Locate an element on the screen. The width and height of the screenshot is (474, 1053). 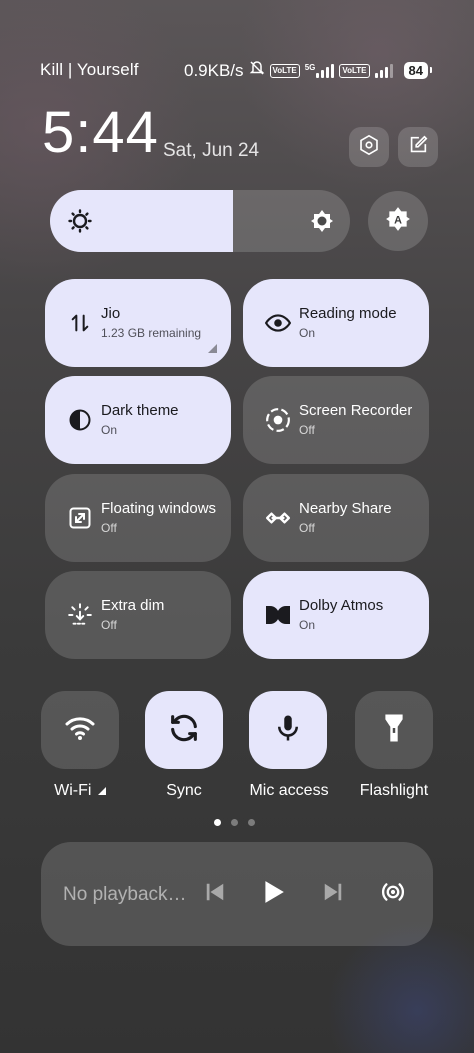
mic-access-label: Mic access is located at coordinates (289, 791).